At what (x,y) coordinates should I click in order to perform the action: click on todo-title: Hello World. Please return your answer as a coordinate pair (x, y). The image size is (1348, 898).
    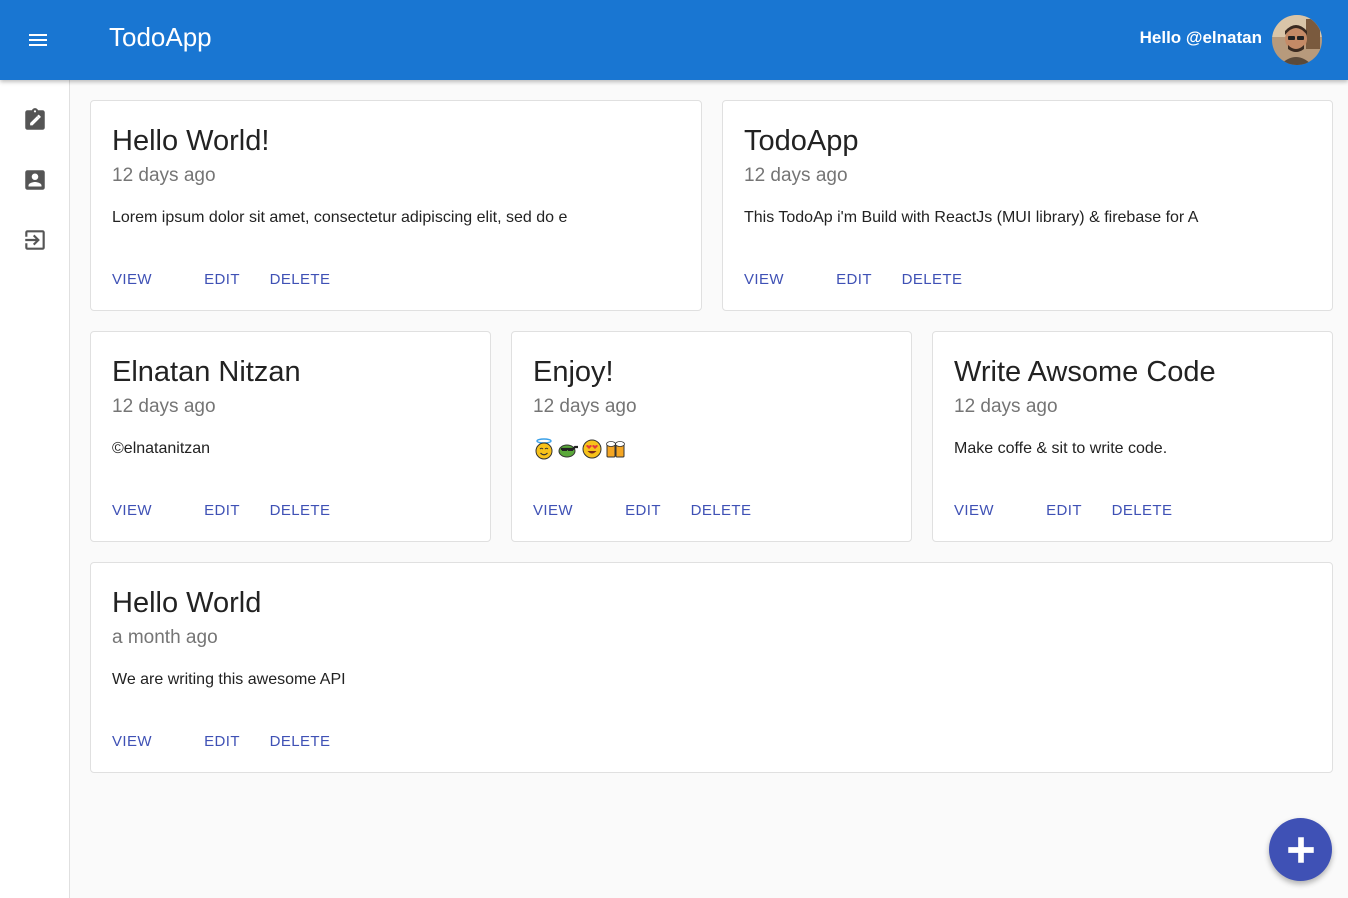
    Looking at the image, I should click on (187, 603).